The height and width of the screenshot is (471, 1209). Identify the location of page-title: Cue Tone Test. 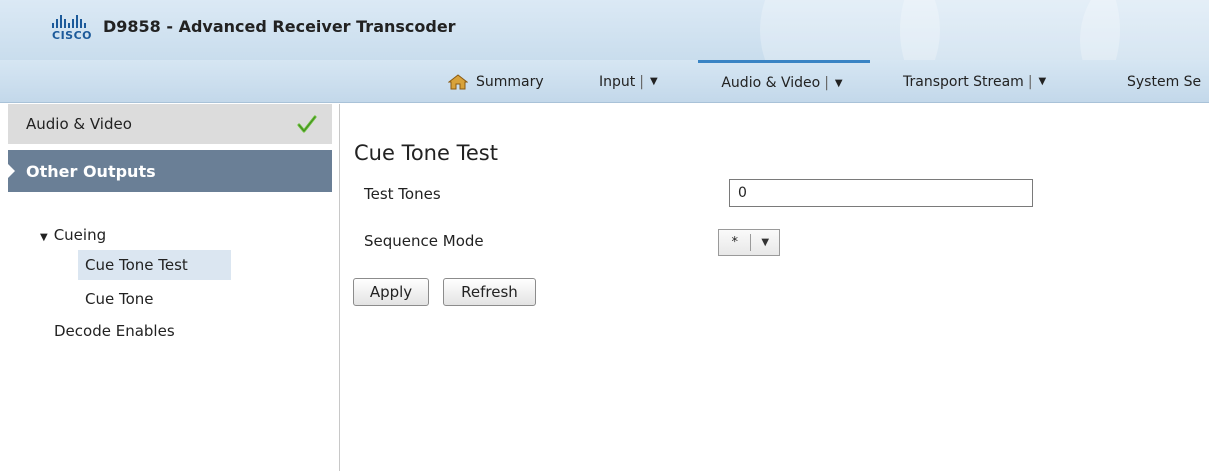
(426, 153).